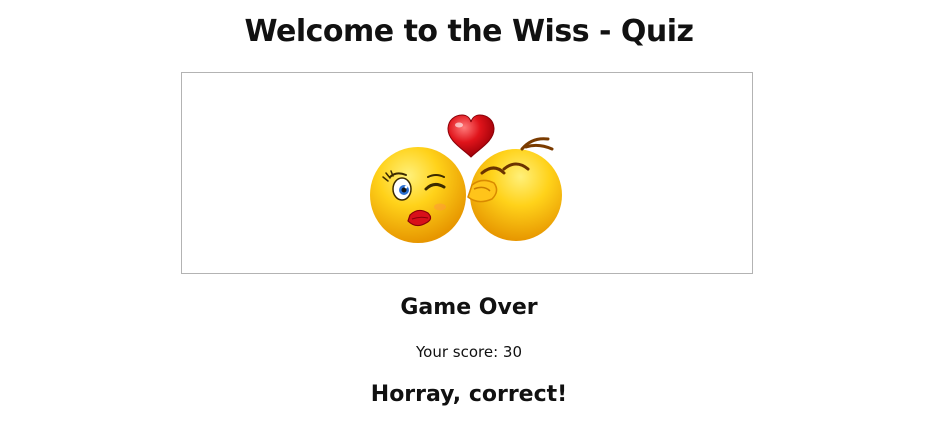  What do you see at coordinates (469, 307) in the screenshot?
I see `game-over-heading: Game Over` at bounding box center [469, 307].